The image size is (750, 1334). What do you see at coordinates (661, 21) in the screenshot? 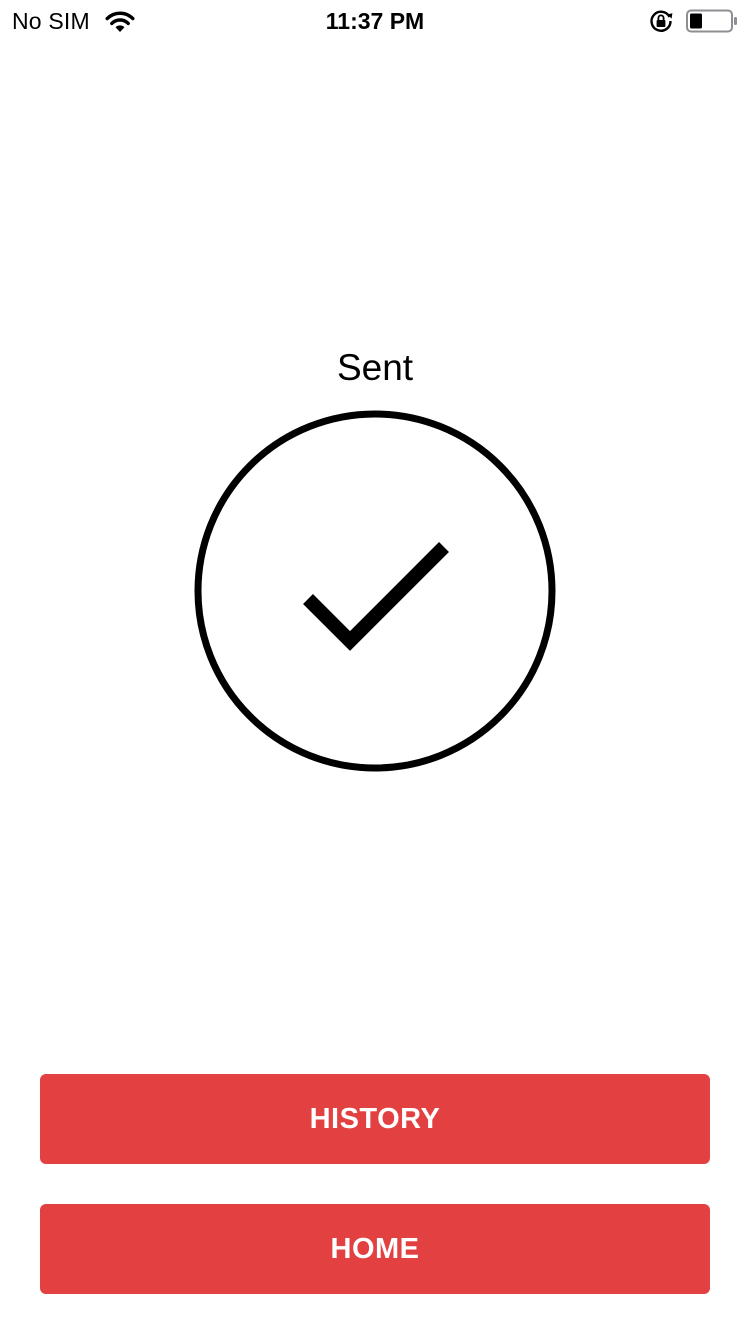
I see `orientation-lock-icon` at bounding box center [661, 21].